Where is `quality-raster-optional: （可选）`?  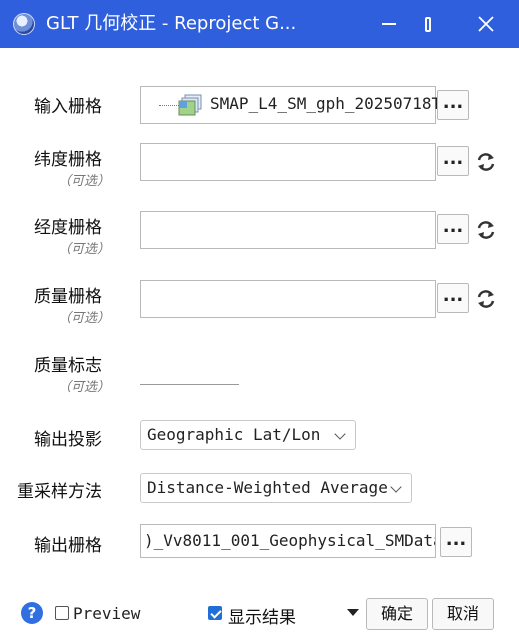
quality-raster-optional: （可选） is located at coordinates (84, 318).